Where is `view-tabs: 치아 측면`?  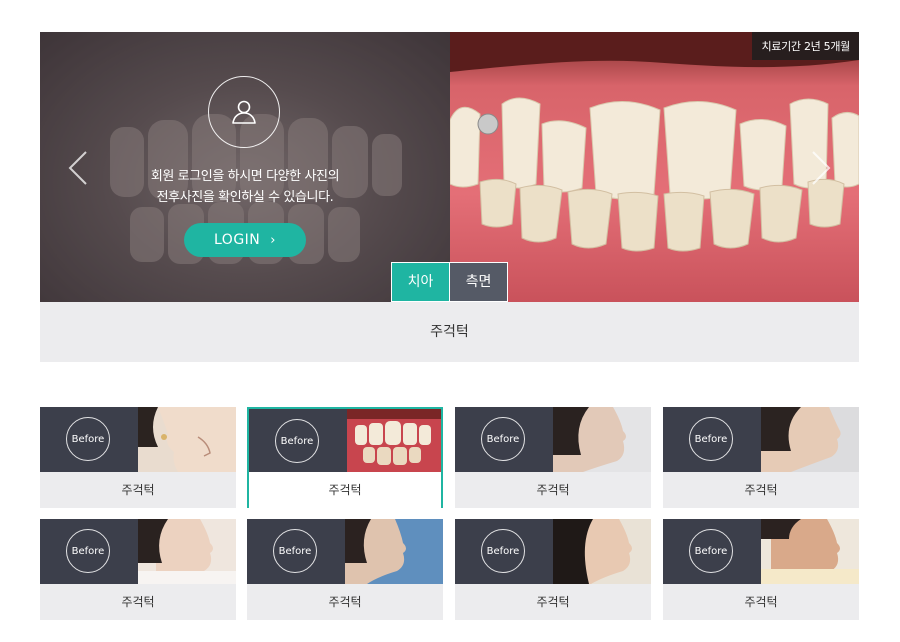
view-tabs: 치아 측면 is located at coordinates (449, 282).